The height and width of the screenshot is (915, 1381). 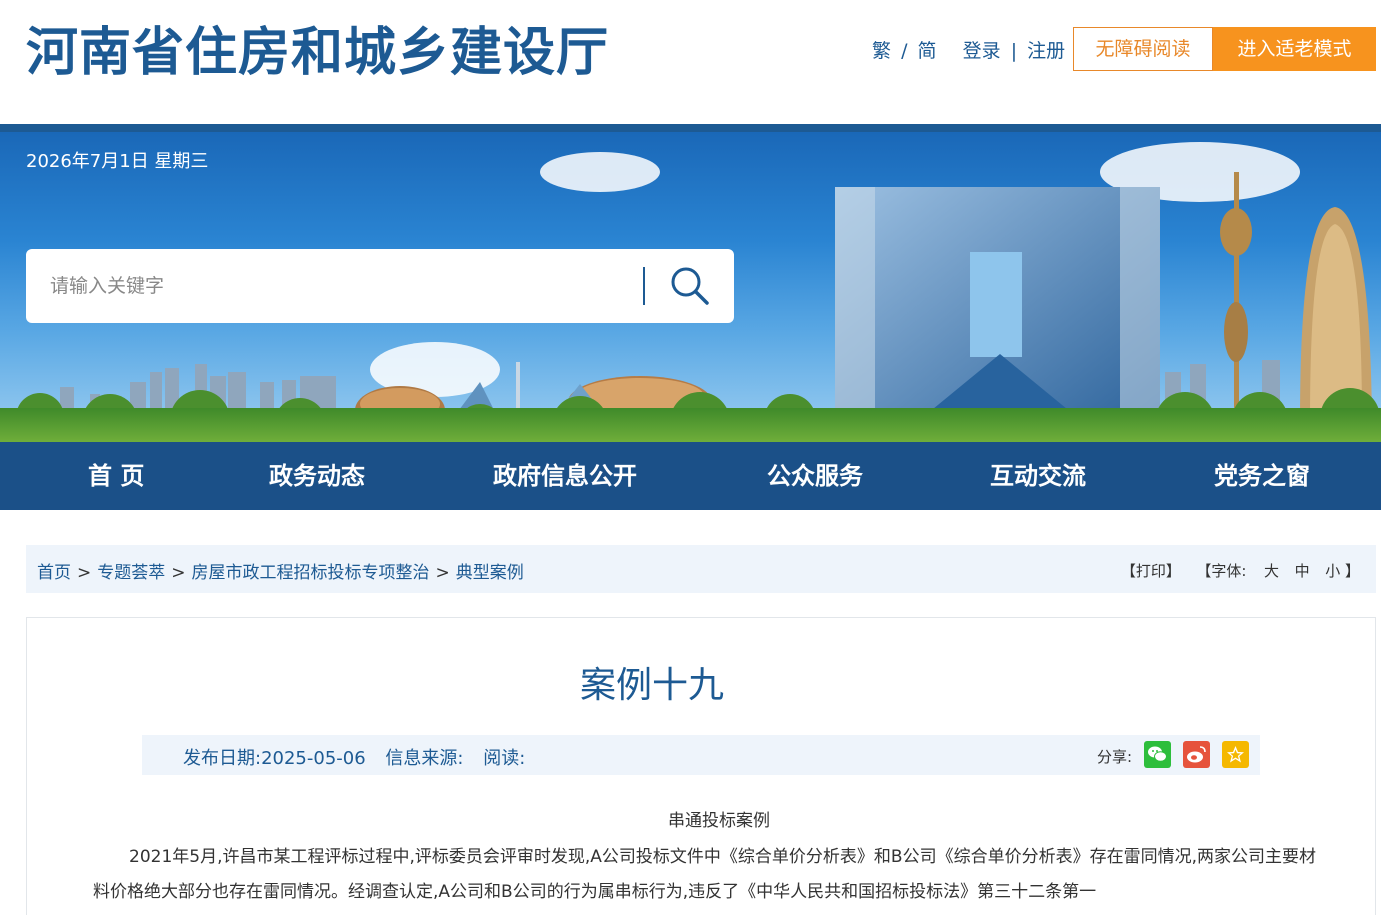 I want to click on search-input, so click(x=345, y=286).